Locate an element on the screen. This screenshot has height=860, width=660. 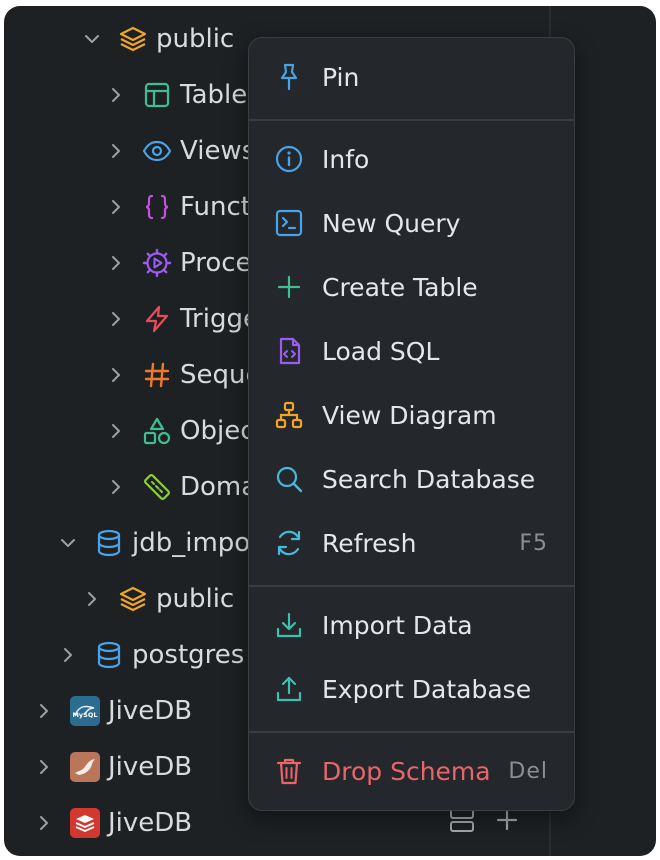
tree-item-connection-mariadb: JiveDB is located at coordinates (112, 767).